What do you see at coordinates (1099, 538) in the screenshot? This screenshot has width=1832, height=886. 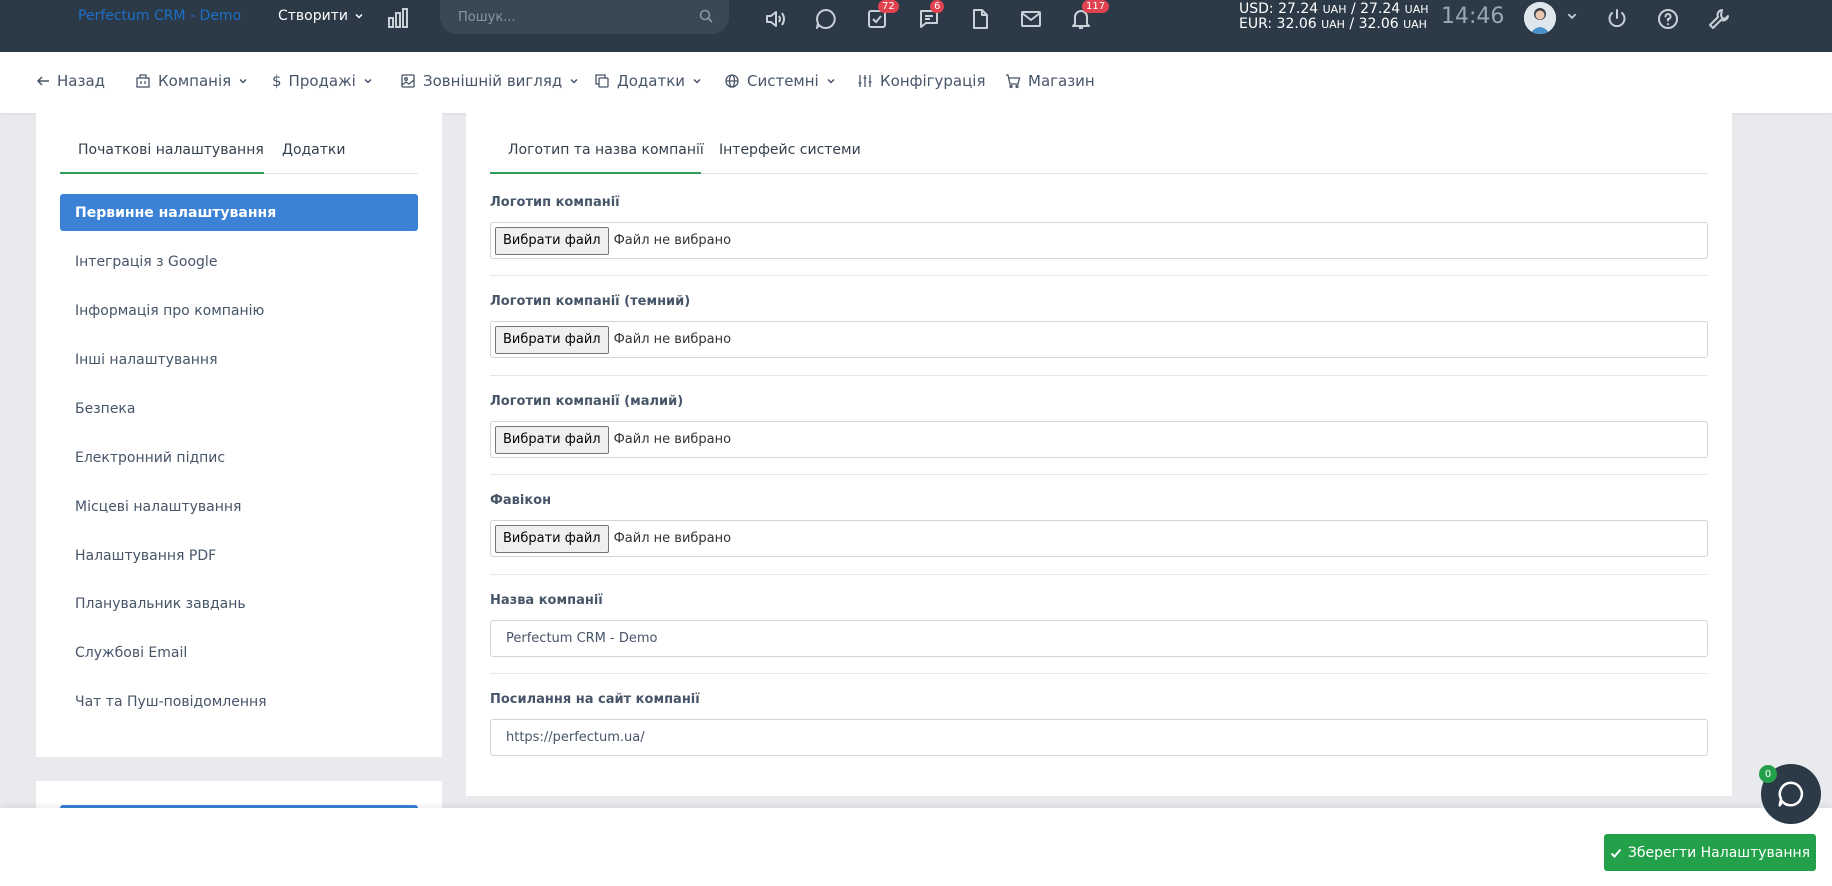 I see `favicon-file-input: Вибрати файл Файл не вибрано` at bounding box center [1099, 538].